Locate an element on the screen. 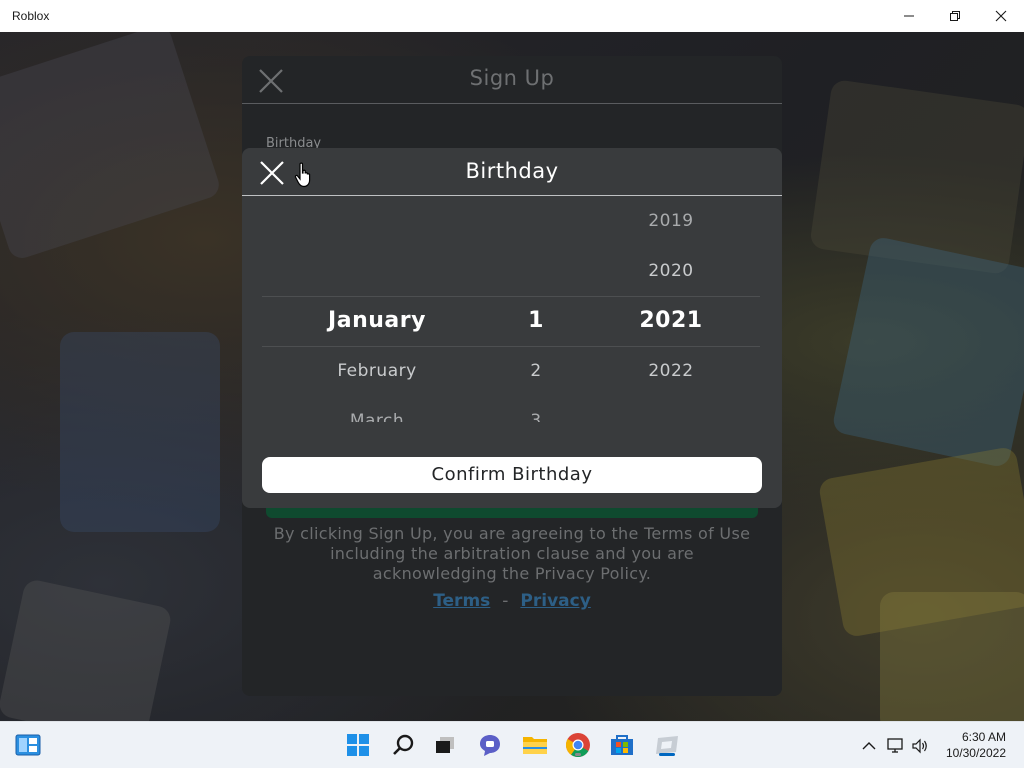 The height and width of the screenshot is (768, 1024). system-tray is located at coordinates (895, 745).